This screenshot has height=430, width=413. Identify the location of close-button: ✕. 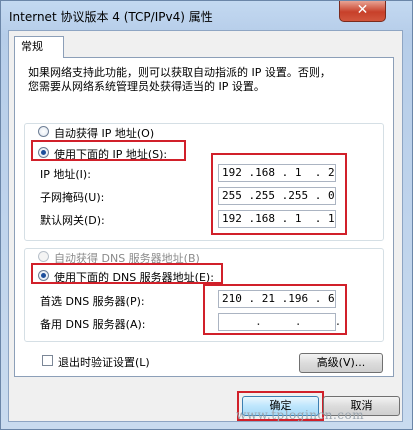
(362, 11).